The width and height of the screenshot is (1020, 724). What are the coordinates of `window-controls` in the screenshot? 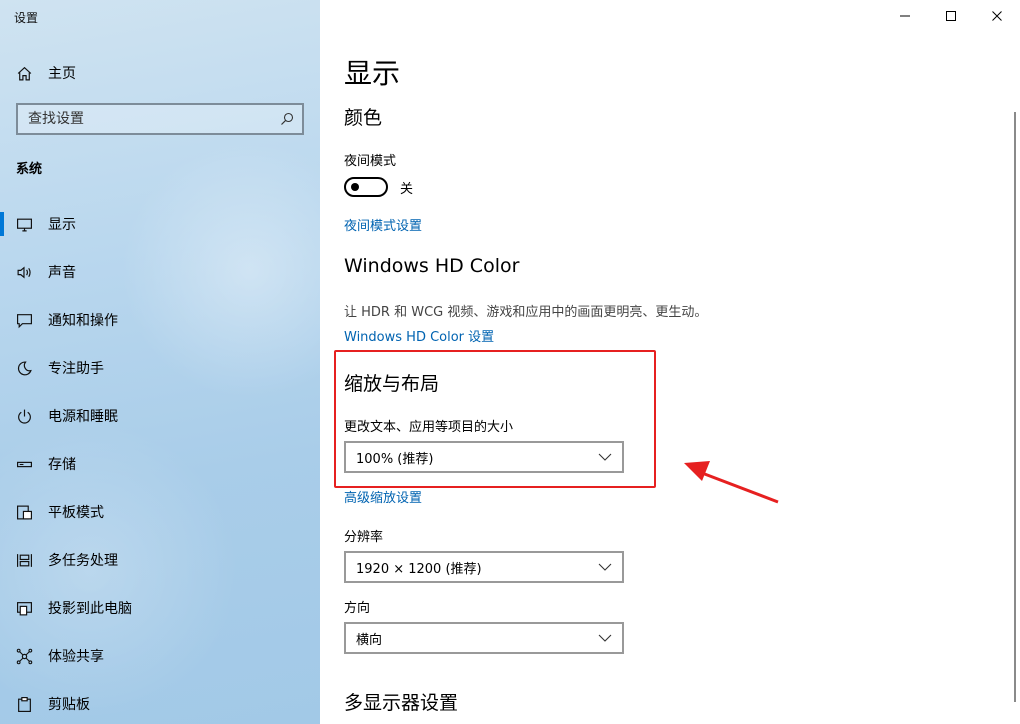 It's located at (951, 16).